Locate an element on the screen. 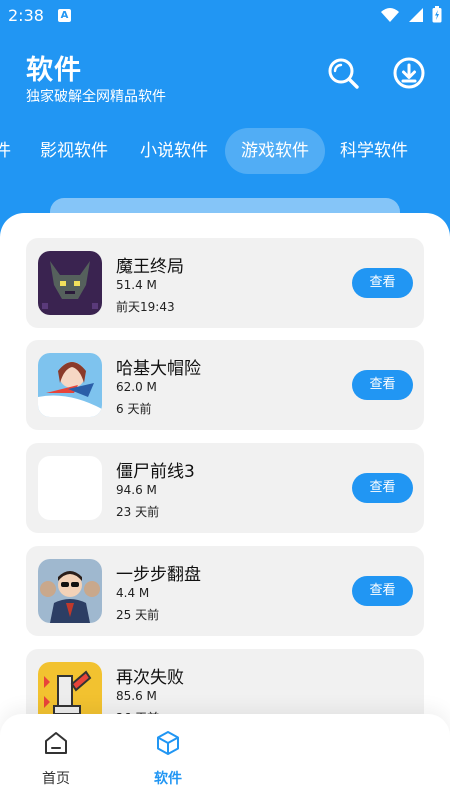 The width and height of the screenshot is (450, 800). nav-software: 软件 is located at coordinates (168, 759).